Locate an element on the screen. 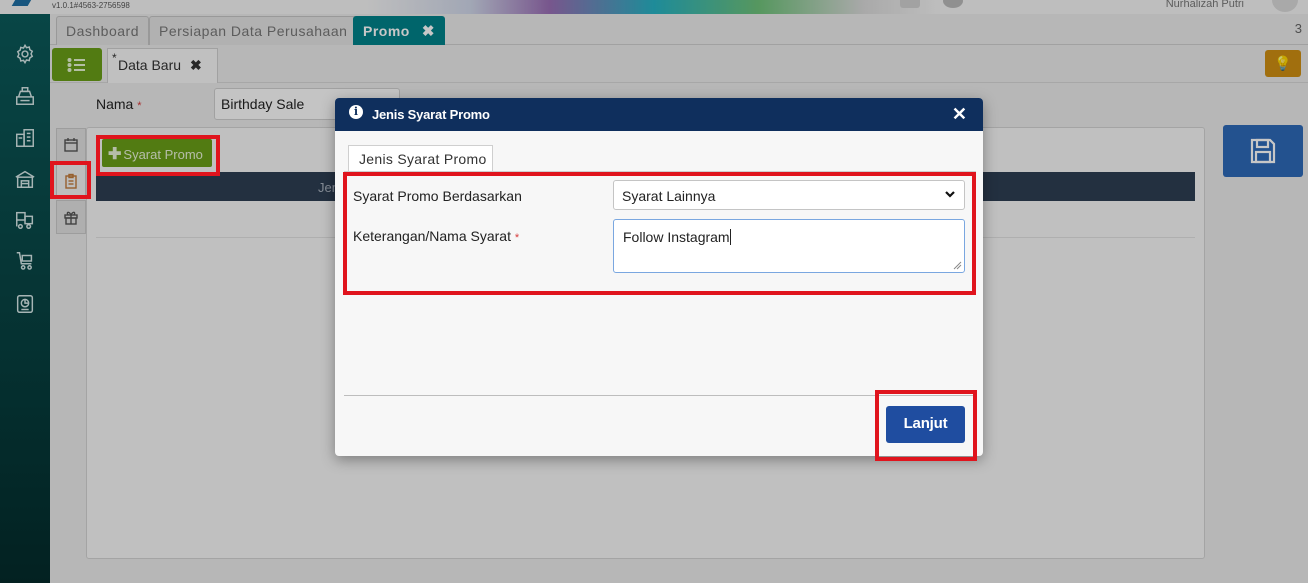 Image resolution: width=1308 pixels, height=583 pixels. dialog-header: i Jenis Syarat Promo ✕ is located at coordinates (659, 114).